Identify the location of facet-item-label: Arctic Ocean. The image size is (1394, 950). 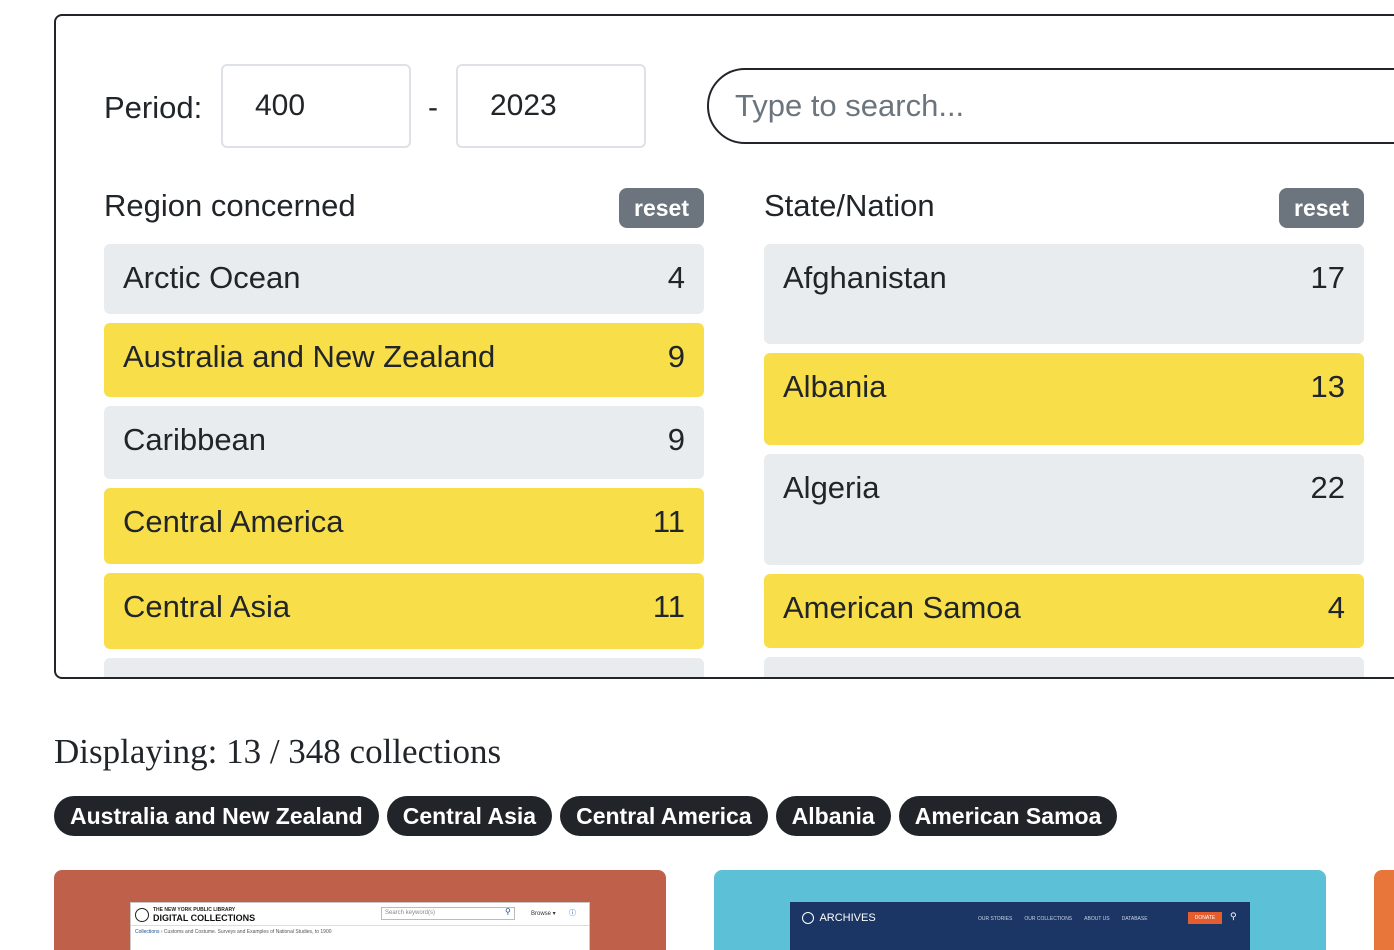
(212, 277).